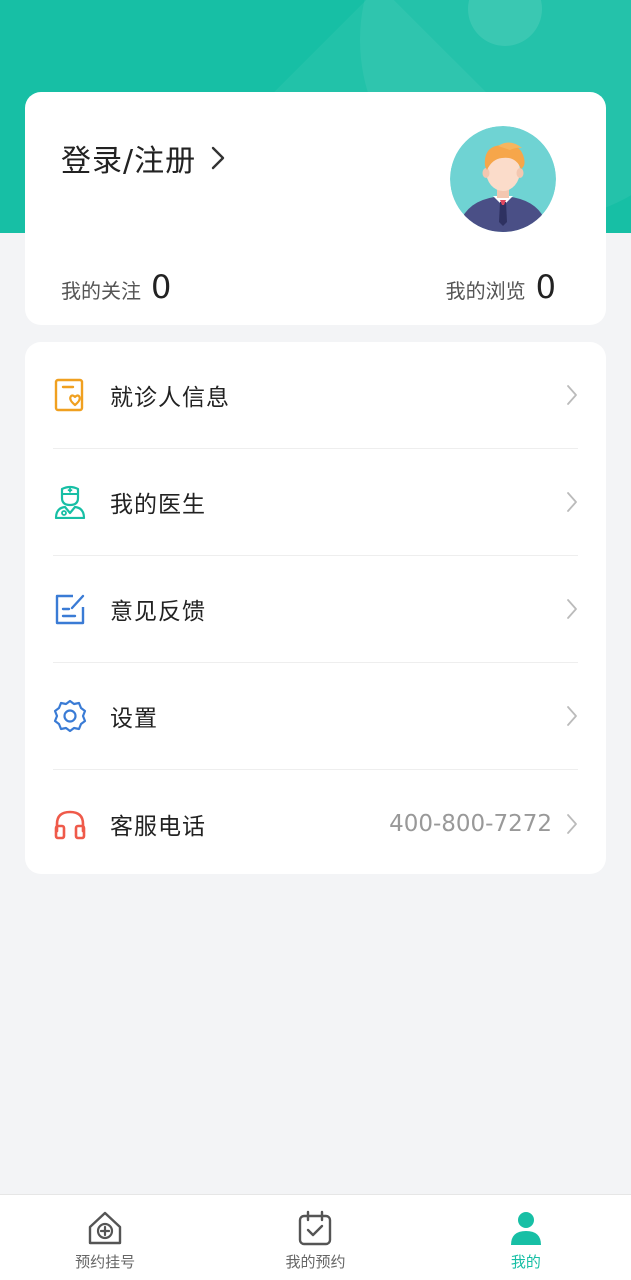 This screenshot has width=631, height=1280. Describe the element at coordinates (315, 395) in the screenshot. I see `menu-item-patient-info: 就诊人信息` at that location.